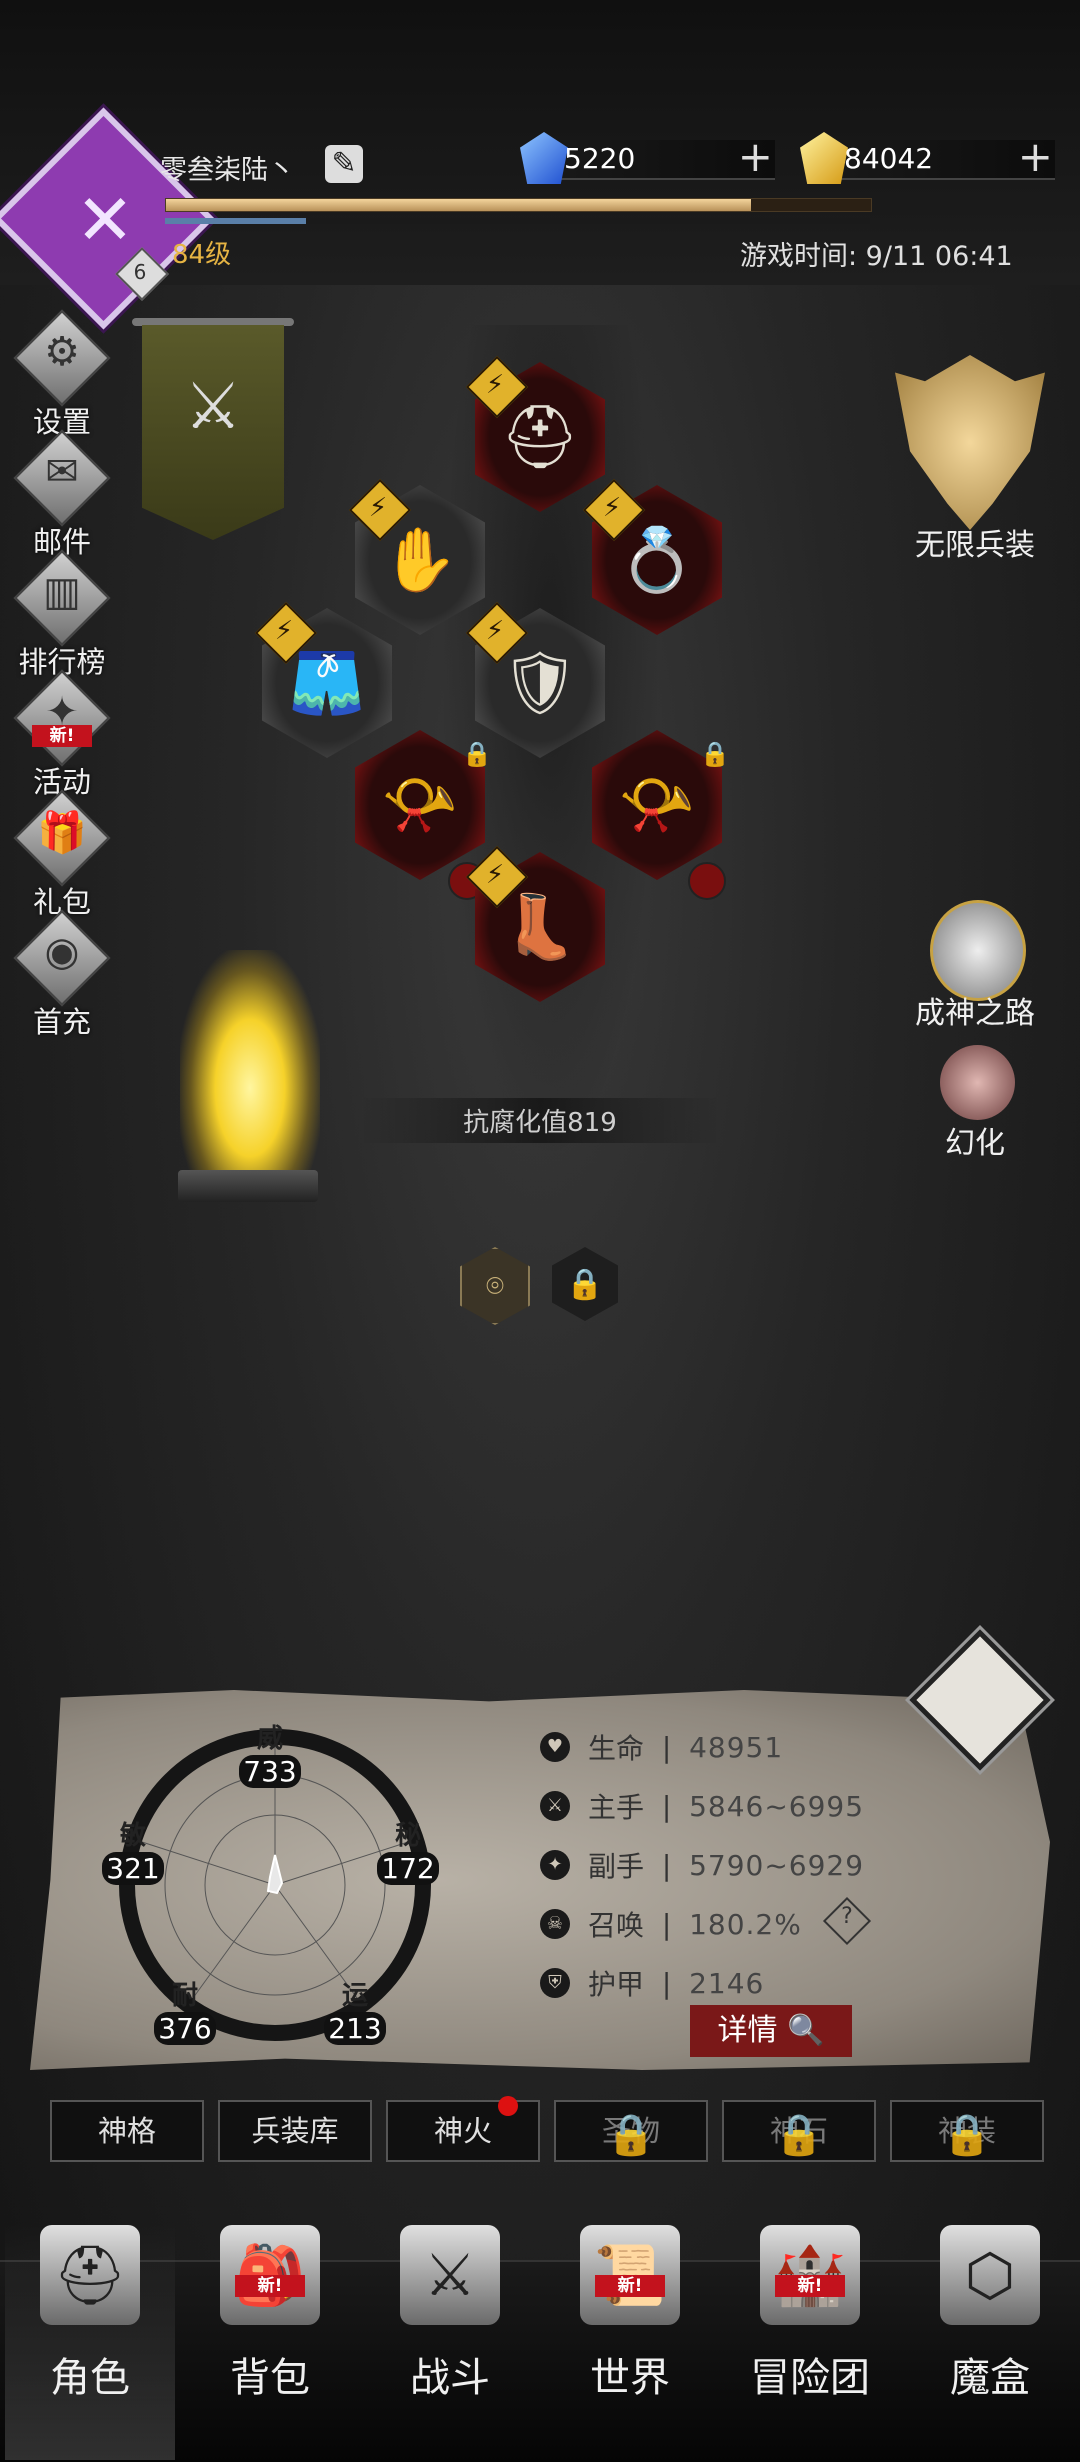 The height and width of the screenshot is (2462, 1080). What do you see at coordinates (1035, 157) in the screenshot?
I see `add-gold-button: +` at bounding box center [1035, 157].